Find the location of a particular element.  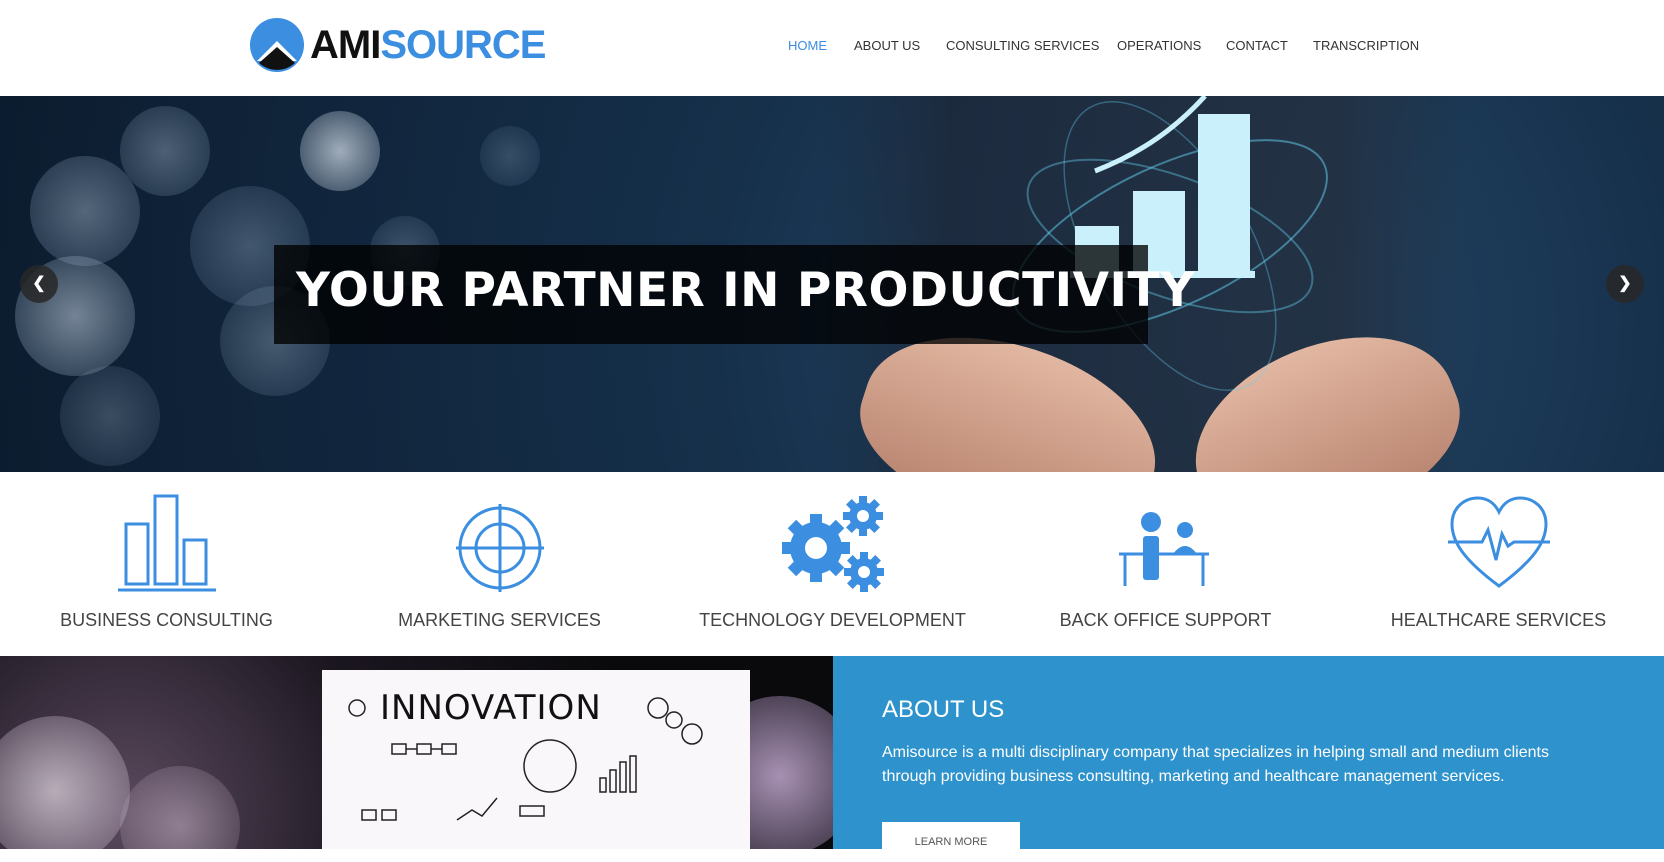

slider-prev-button: ❮ is located at coordinates (39, 284).